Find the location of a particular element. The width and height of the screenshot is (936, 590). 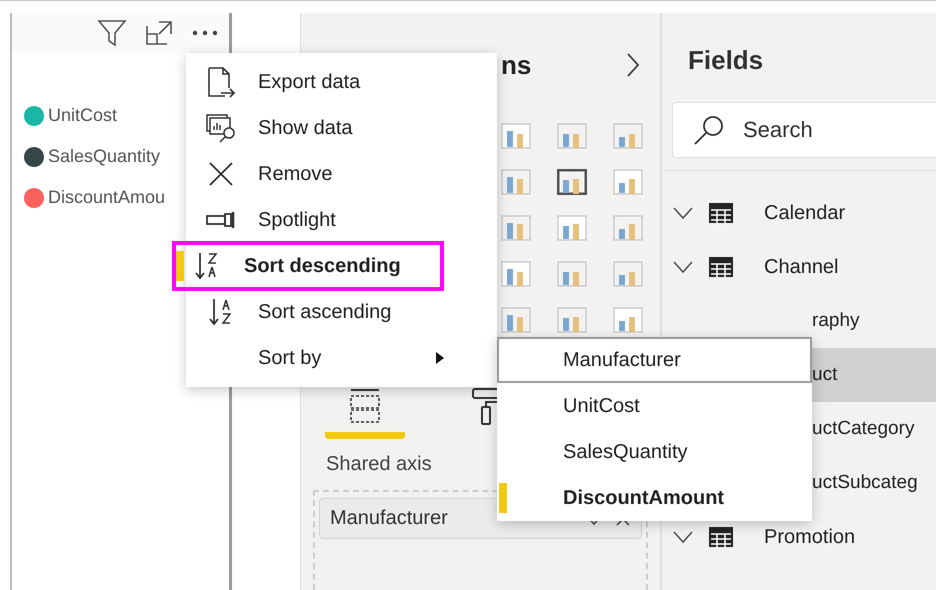

chart-type-icon is located at coordinates (572, 182).